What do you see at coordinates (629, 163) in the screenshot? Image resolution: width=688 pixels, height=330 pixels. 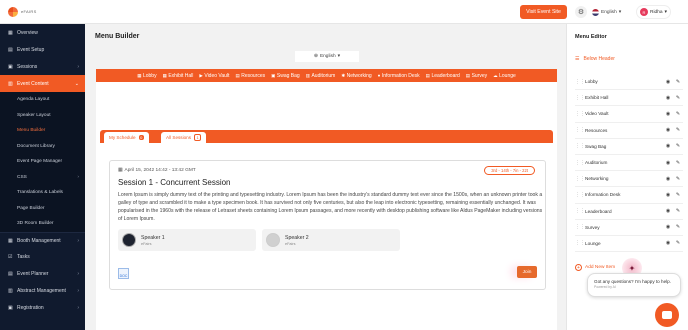 I see `list-item: ⋮⋮ Auditorium ◉ ✎` at bounding box center [629, 163].